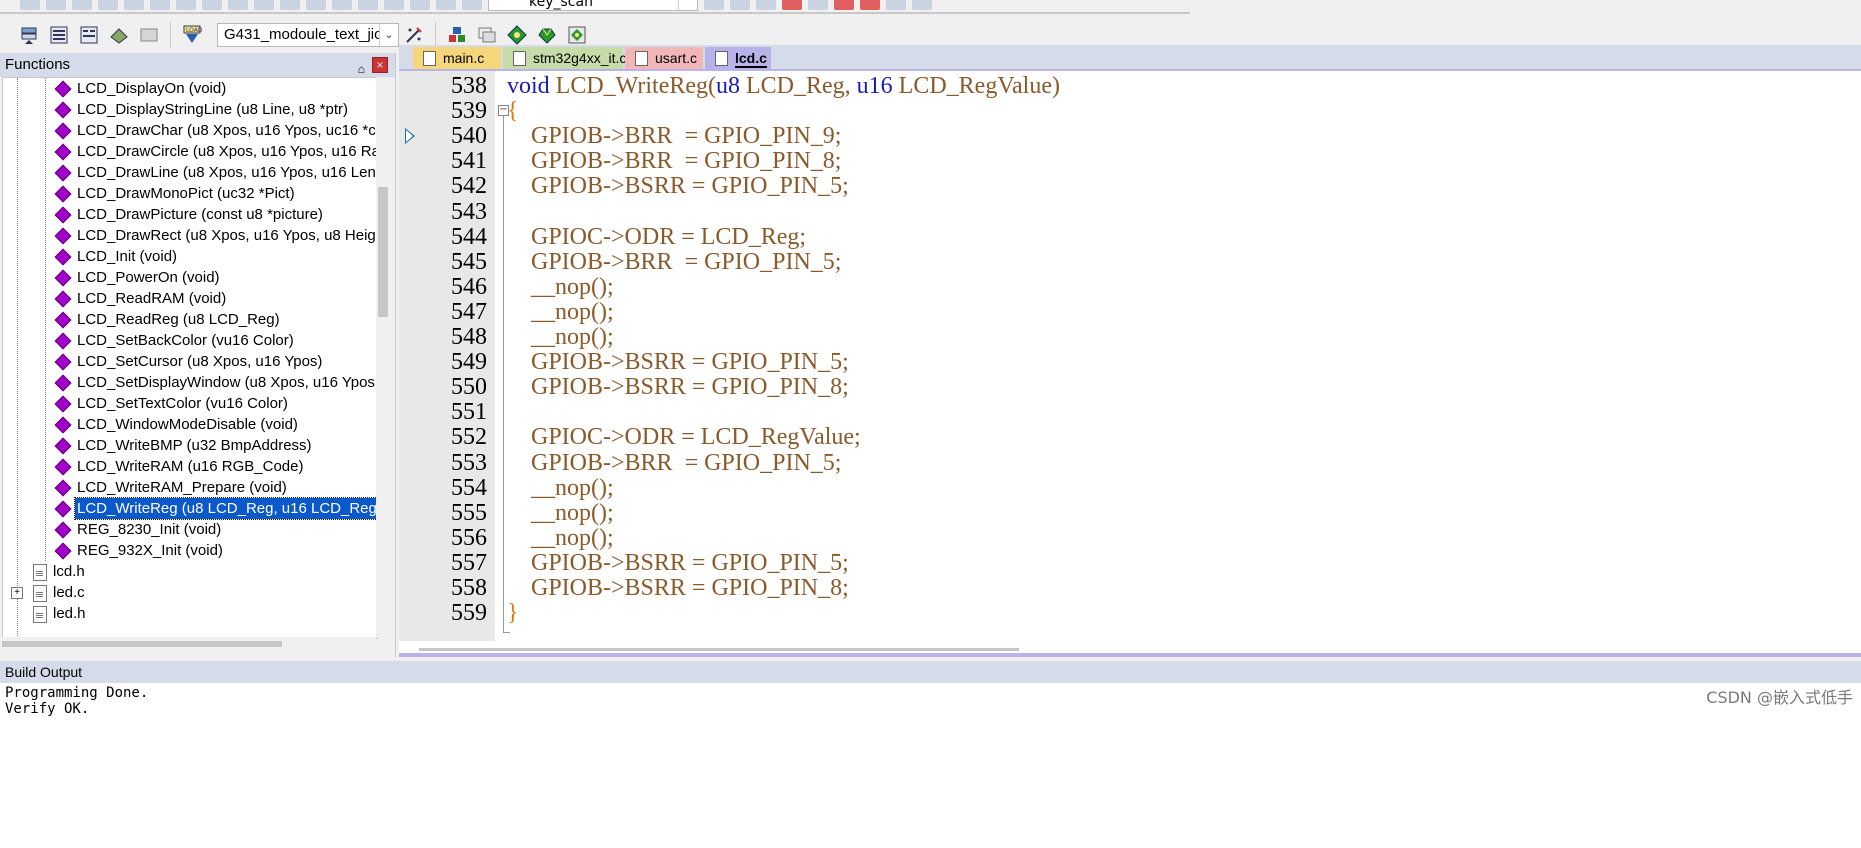  What do you see at coordinates (45, 319) in the screenshot?
I see `tree-guide-line` at bounding box center [45, 319].